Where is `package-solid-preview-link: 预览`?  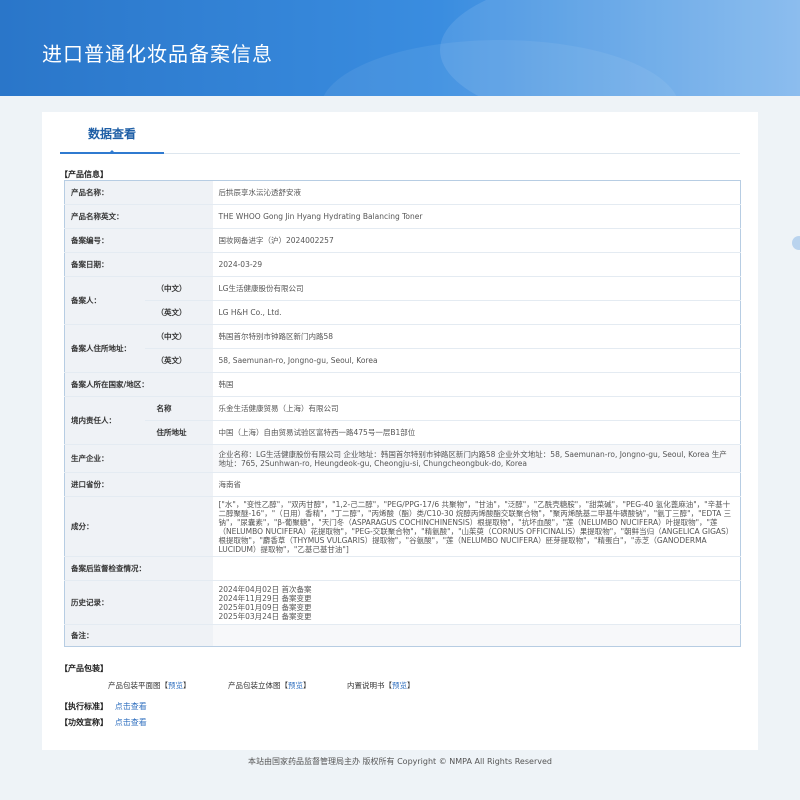 package-solid-preview-link: 预览 is located at coordinates (295, 685).